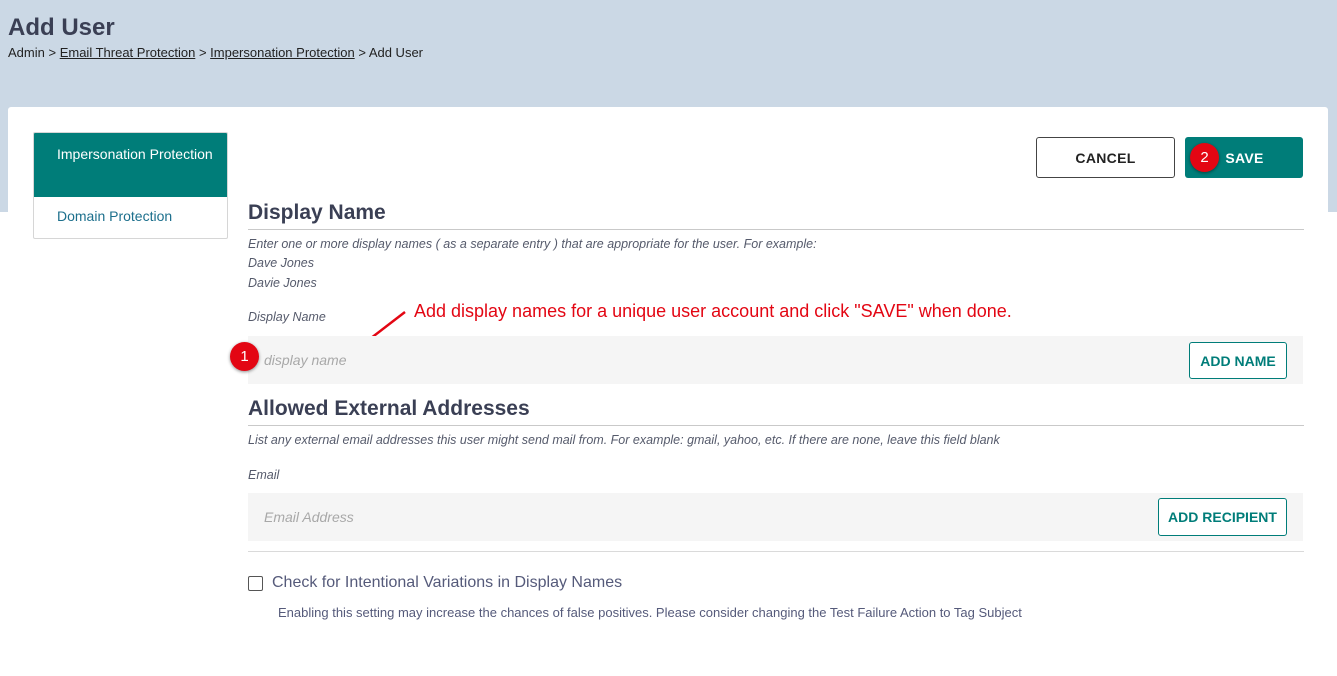  What do you see at coordinates (389, 408) in the screenshot?
I see `allowed-addresses-title: Allowed External Addresses` at bounding box center [389, 408].